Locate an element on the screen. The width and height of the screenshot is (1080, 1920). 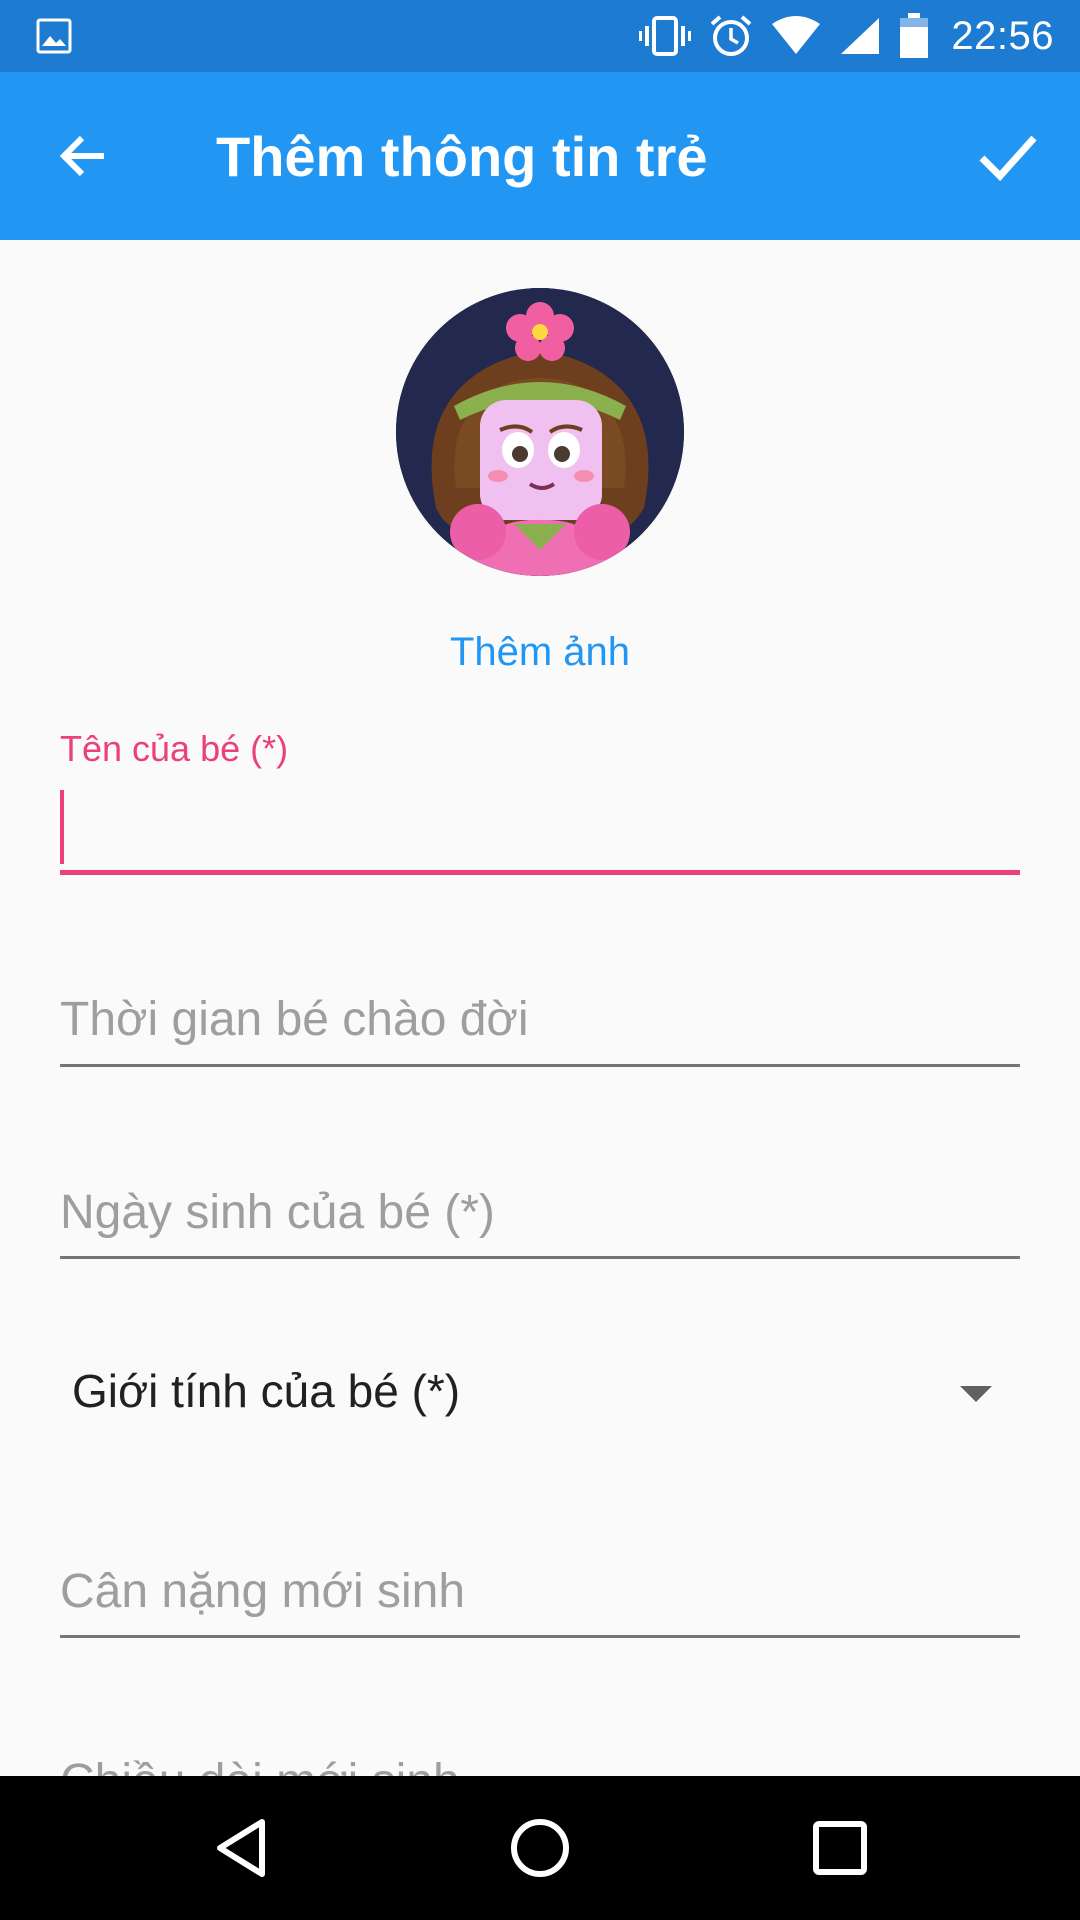
birth-date-underline is located at coordinates (540, 1257).